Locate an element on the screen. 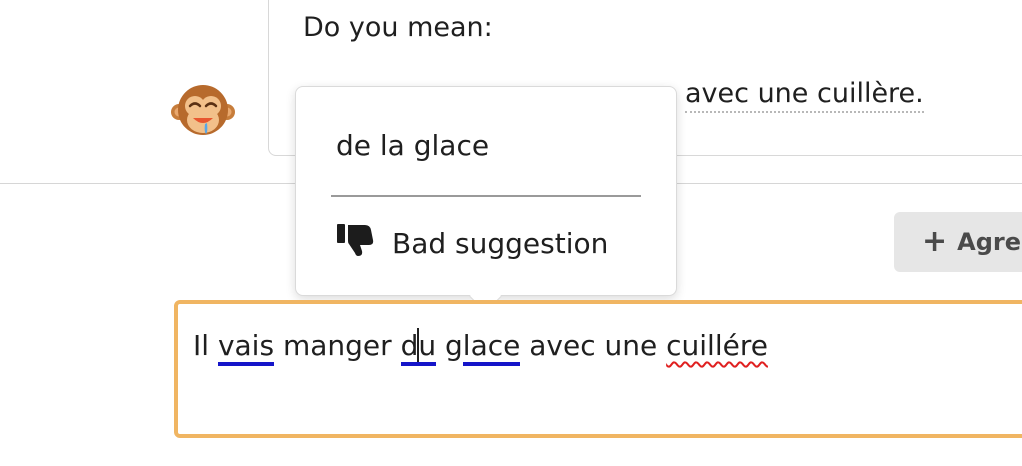 The width and height of the screenshot is (1022, 466). word-il: Il is located at coordinates (201, 345).